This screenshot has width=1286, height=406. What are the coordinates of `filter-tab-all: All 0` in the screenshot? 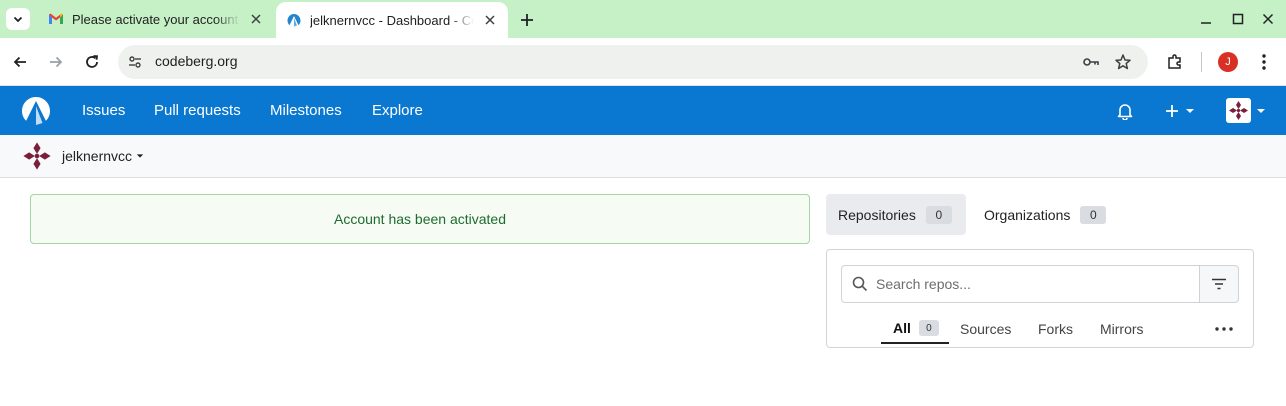 It's located at (915, 329).